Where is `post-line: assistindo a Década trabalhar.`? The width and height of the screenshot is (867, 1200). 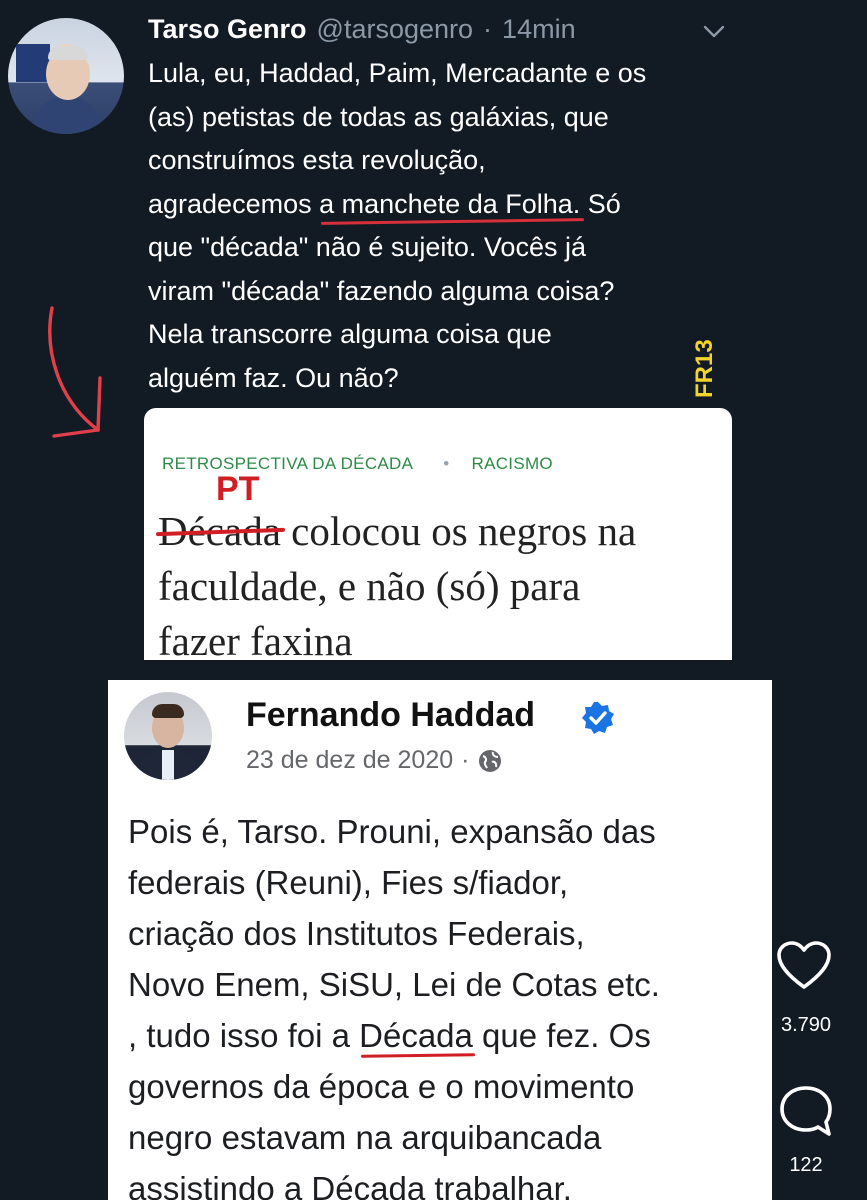 post-line: assistindo a Década trabalhar. is located at coordinates (350, 1185).